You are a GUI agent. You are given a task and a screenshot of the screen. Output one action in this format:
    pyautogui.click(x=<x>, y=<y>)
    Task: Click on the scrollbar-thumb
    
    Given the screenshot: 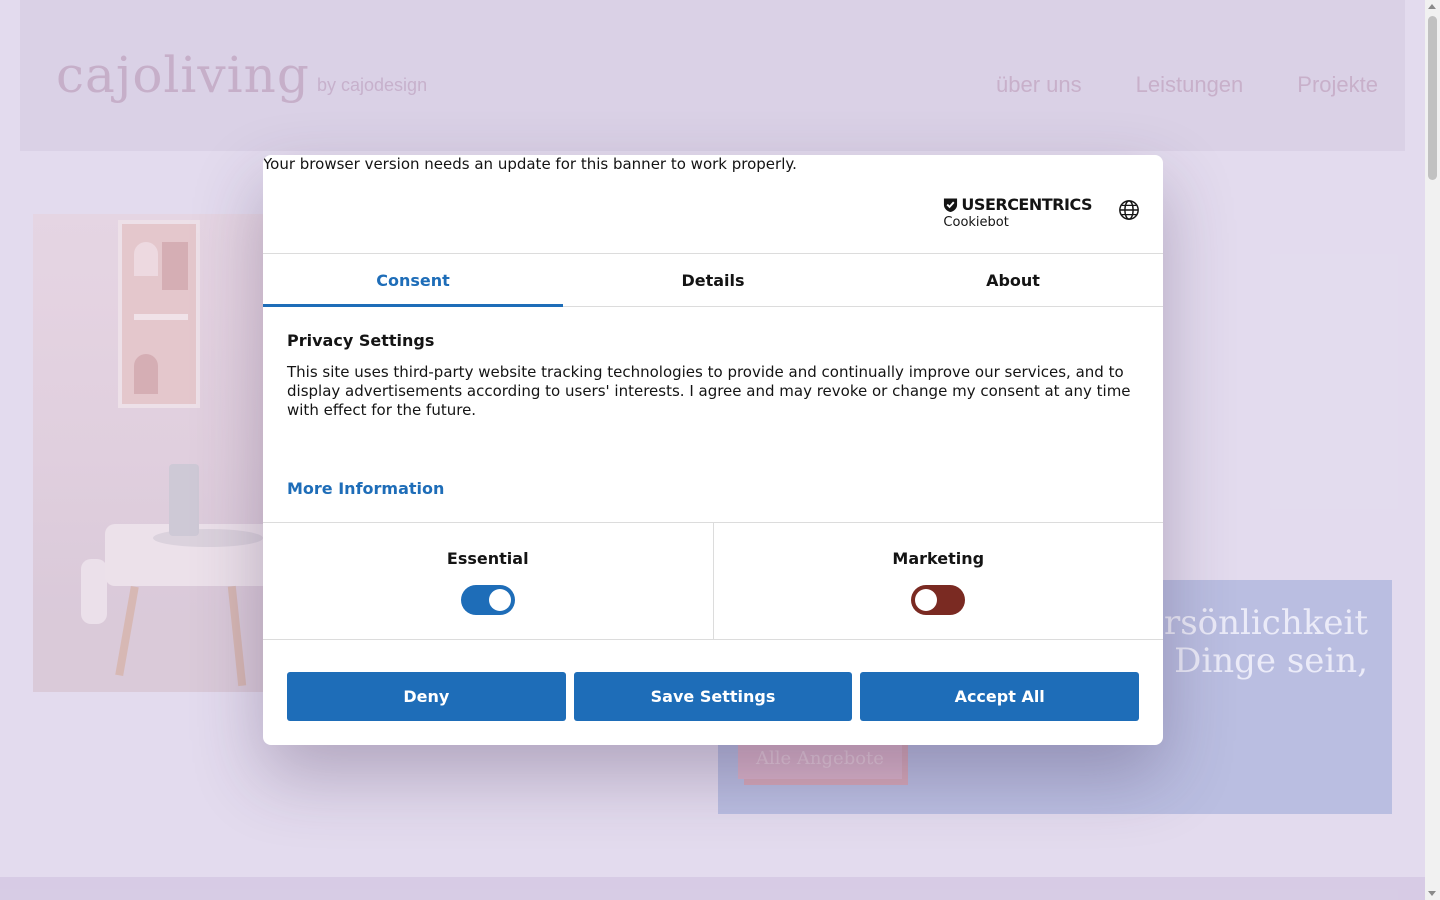 What is the action you would take?
    pyautogui.click(x=1432, y=98)
    